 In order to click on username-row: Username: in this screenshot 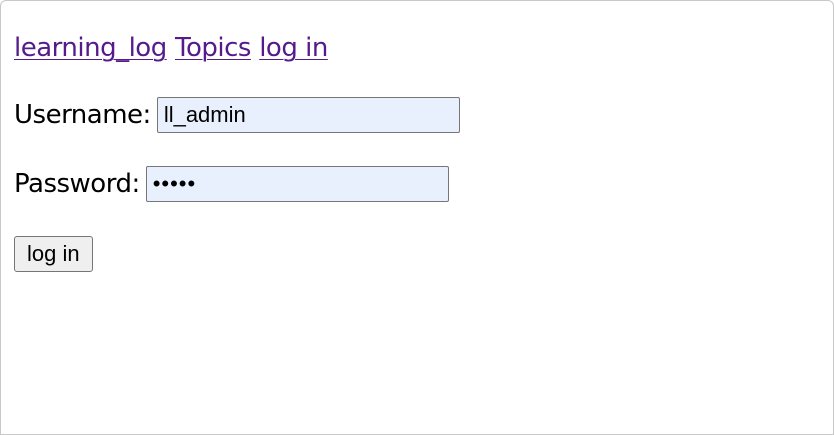, I will do `click(237, 115)`.